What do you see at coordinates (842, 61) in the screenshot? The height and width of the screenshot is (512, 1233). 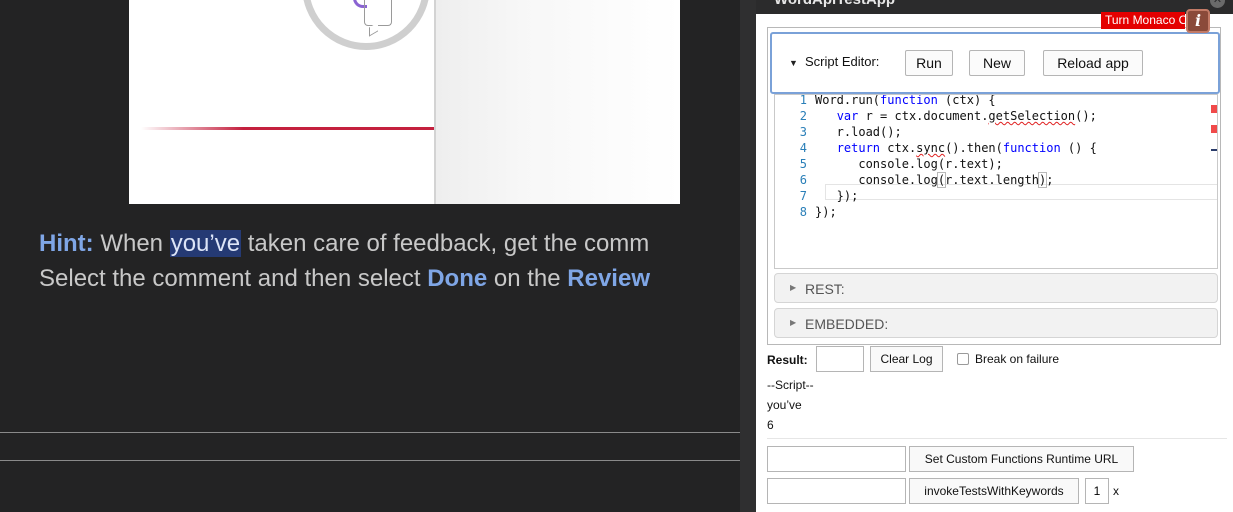 I see `script-editor-label: Script Editor:` at bounding box center [842, 61].